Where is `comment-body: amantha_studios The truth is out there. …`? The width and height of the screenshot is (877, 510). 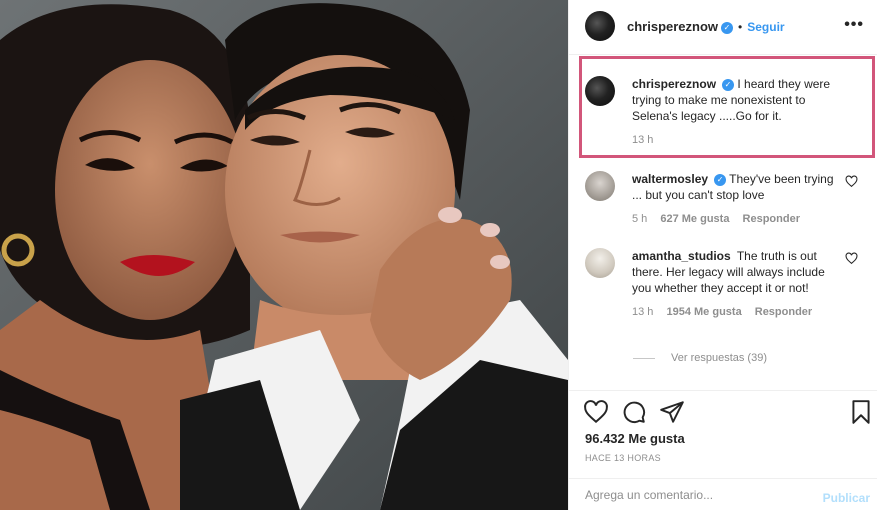
comment-body: amantha_studios The truth is out there. … is located at coordinates (737, 284).